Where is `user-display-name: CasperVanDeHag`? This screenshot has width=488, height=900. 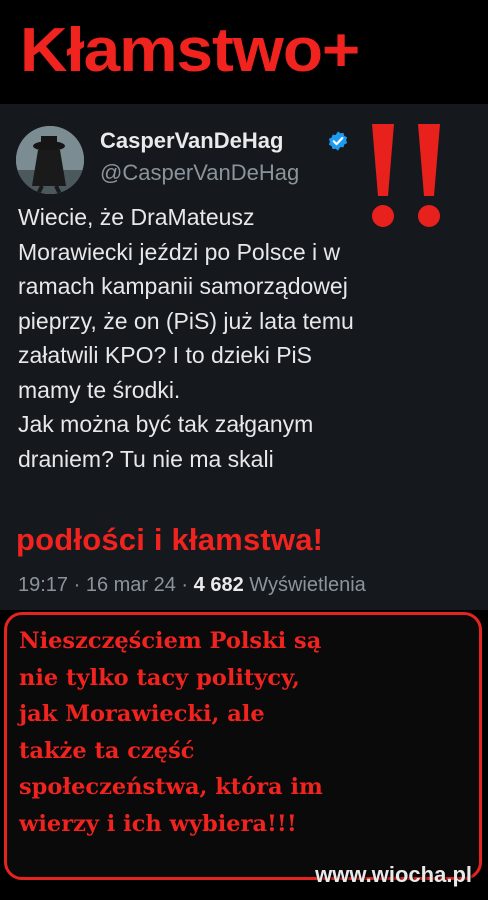 user-display-name: CasperVanDeHag is located at coordinates (191, 141).